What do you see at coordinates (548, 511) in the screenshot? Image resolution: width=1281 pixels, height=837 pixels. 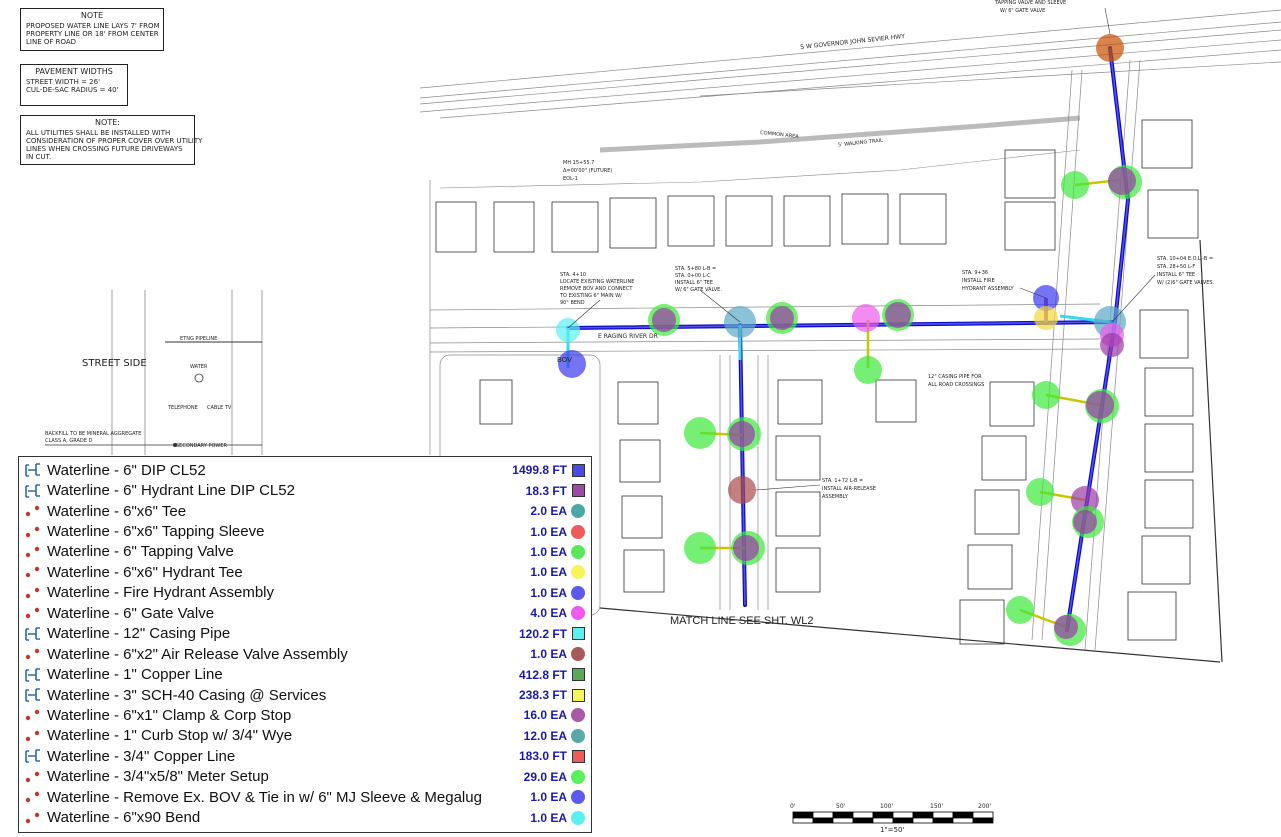 I see `legend-quantity: 2.0 EA` at bounding box center [548, 511].